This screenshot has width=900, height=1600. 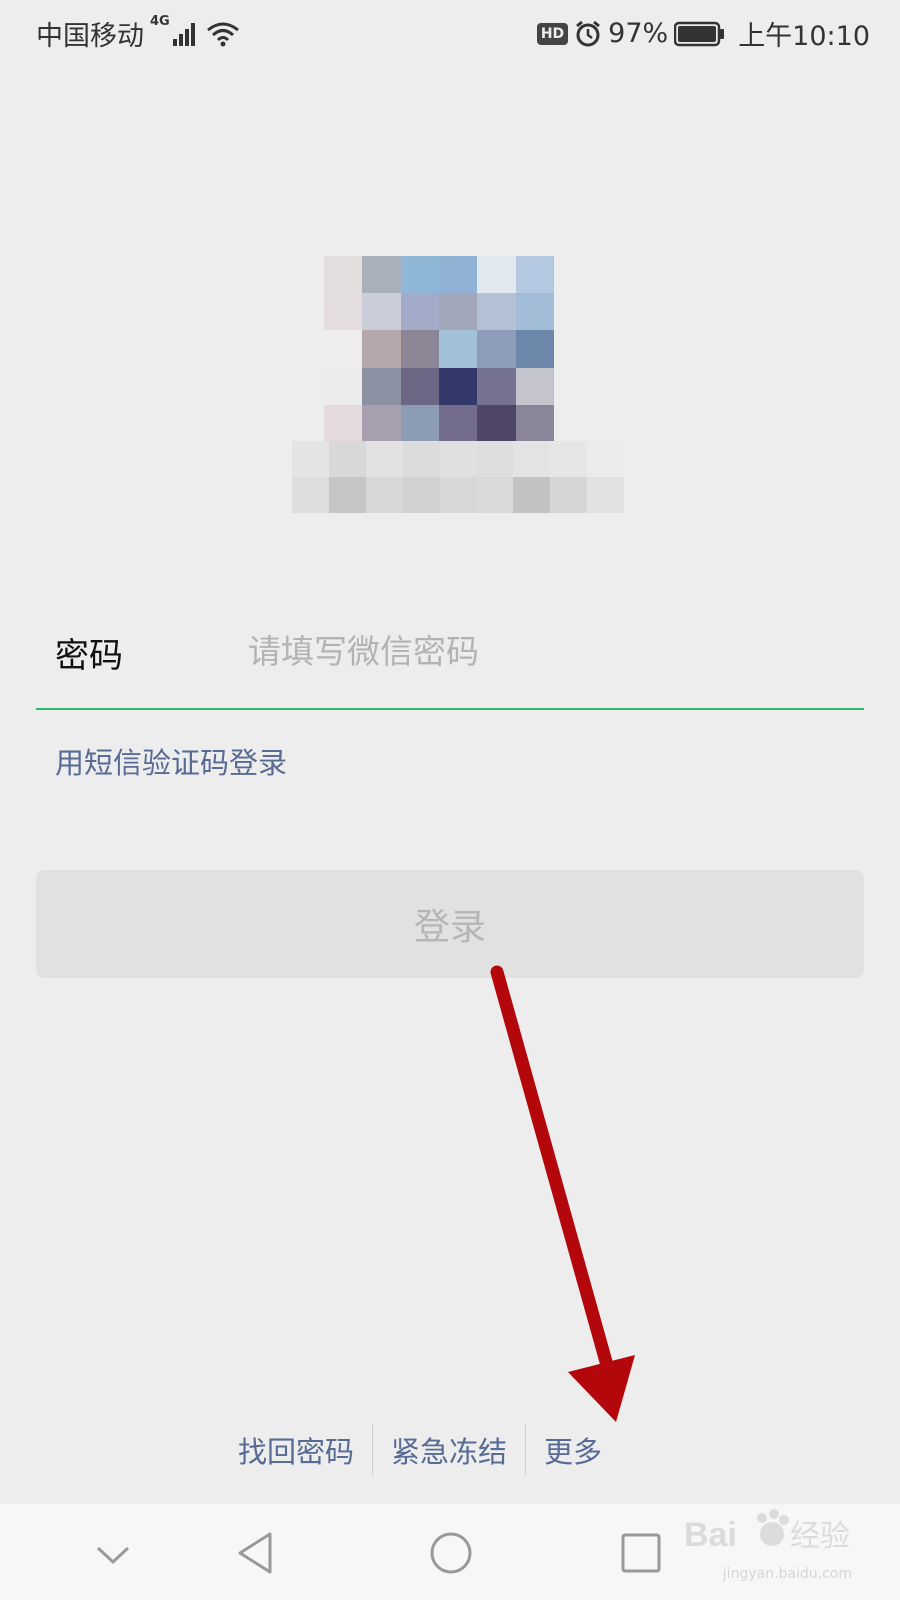 I want to click on baidu-watermark: Bai 经验 jingyan.baidu.com, so click(x=770, y=1544).